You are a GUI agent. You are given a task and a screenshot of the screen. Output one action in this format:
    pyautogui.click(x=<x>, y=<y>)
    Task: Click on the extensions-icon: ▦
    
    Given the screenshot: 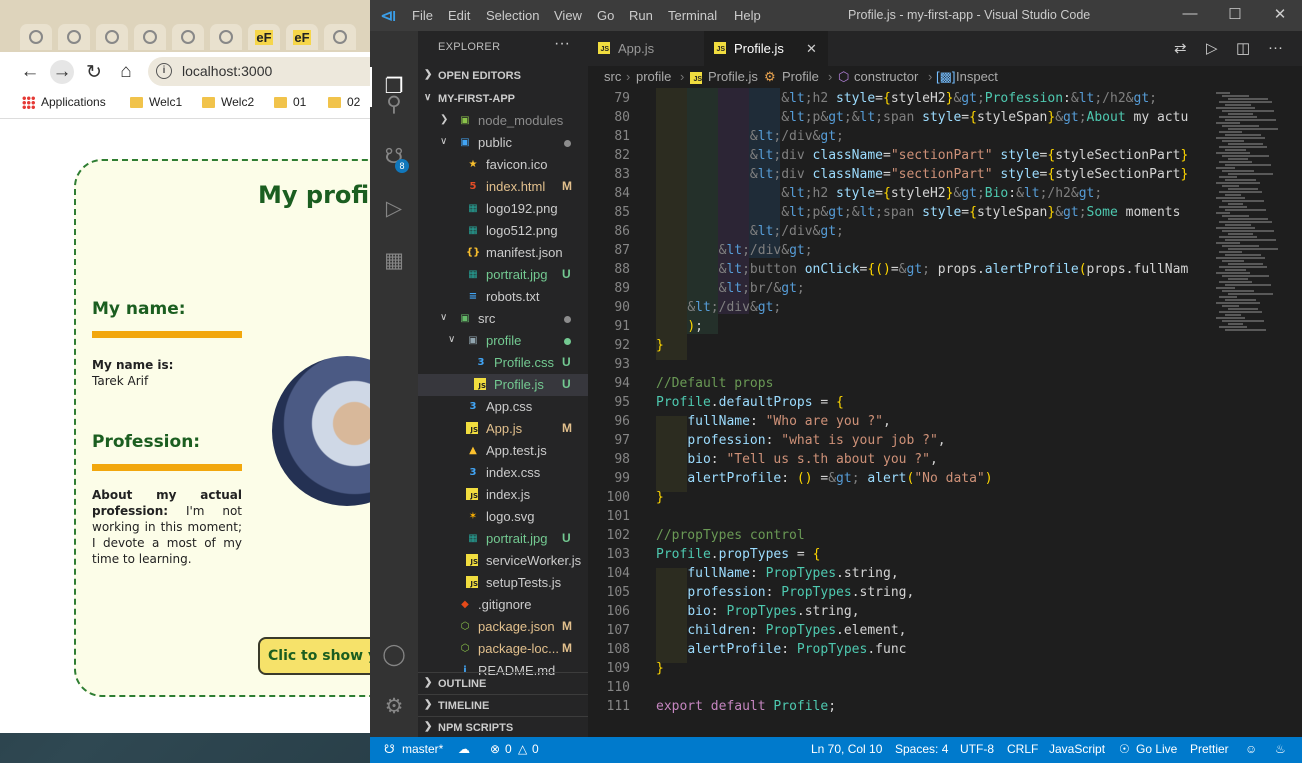 What is the action you would take?
    pyautogui.click(x=394, y=261)
    